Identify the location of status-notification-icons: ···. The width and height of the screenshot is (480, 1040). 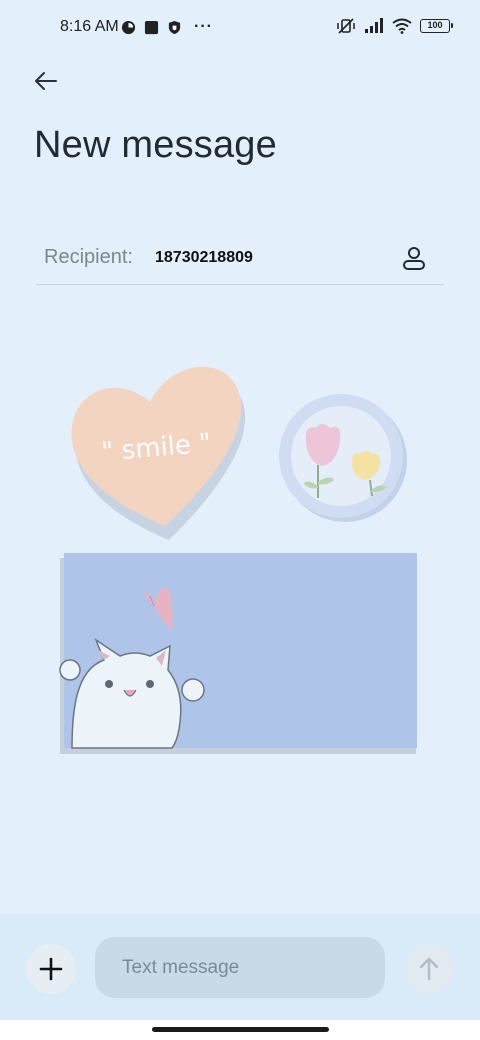
(167, 27).